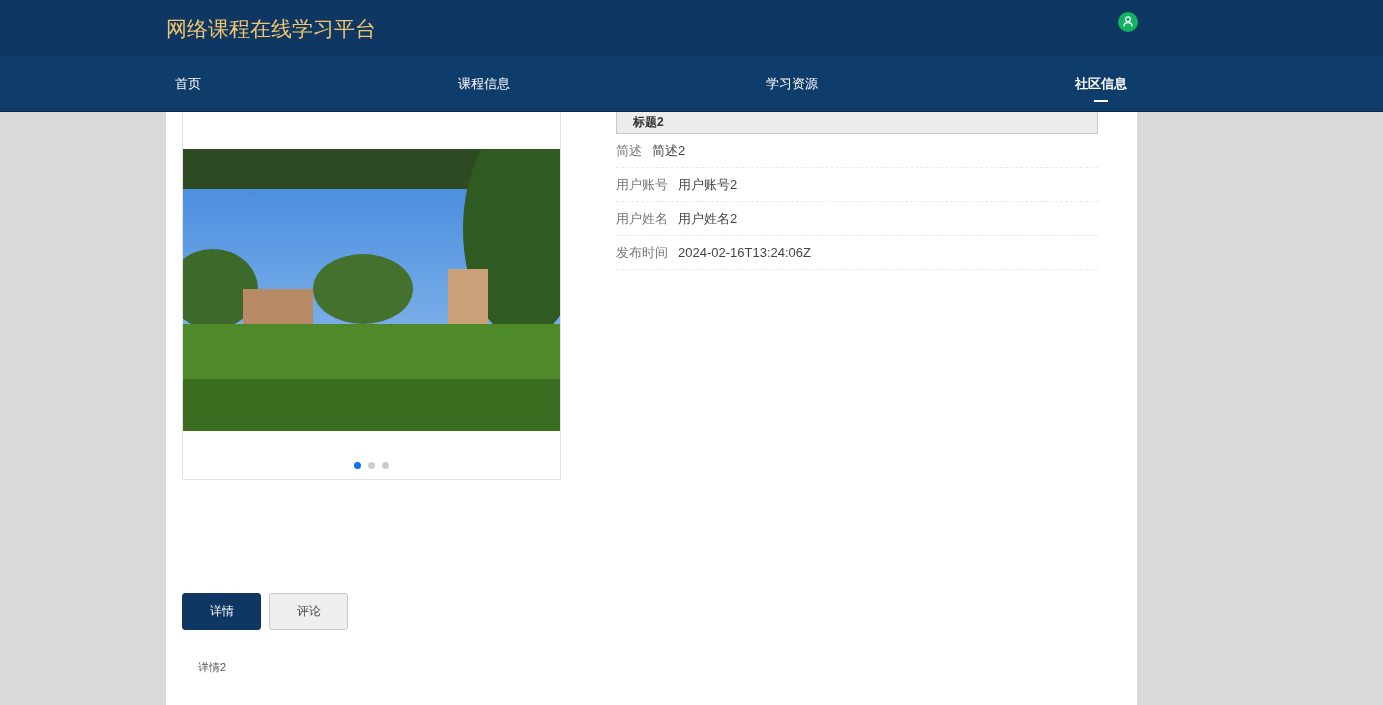  I want to click on tab-button: 详情, so click(221, 611).